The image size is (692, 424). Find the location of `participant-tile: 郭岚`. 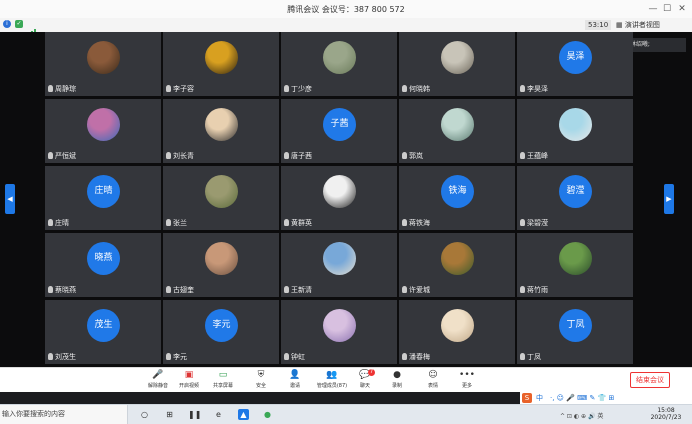

participant-tile: 郭岚 is located at coordinates (457, 131).